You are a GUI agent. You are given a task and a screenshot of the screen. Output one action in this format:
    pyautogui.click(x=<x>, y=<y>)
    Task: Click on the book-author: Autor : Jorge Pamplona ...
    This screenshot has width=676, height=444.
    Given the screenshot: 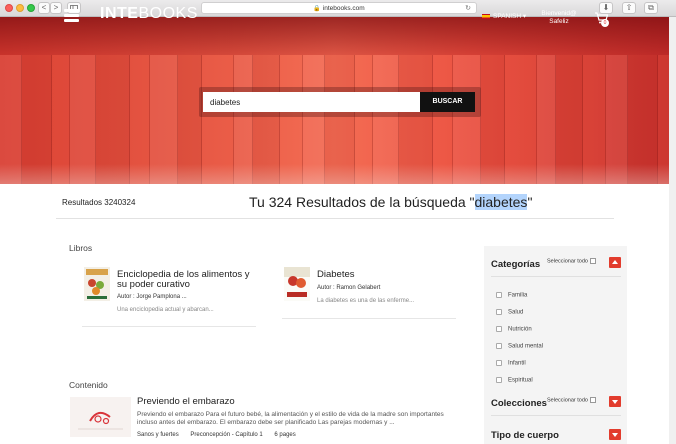 What is the action you would take?
    pyautogui.click(x=152, y=297)
    